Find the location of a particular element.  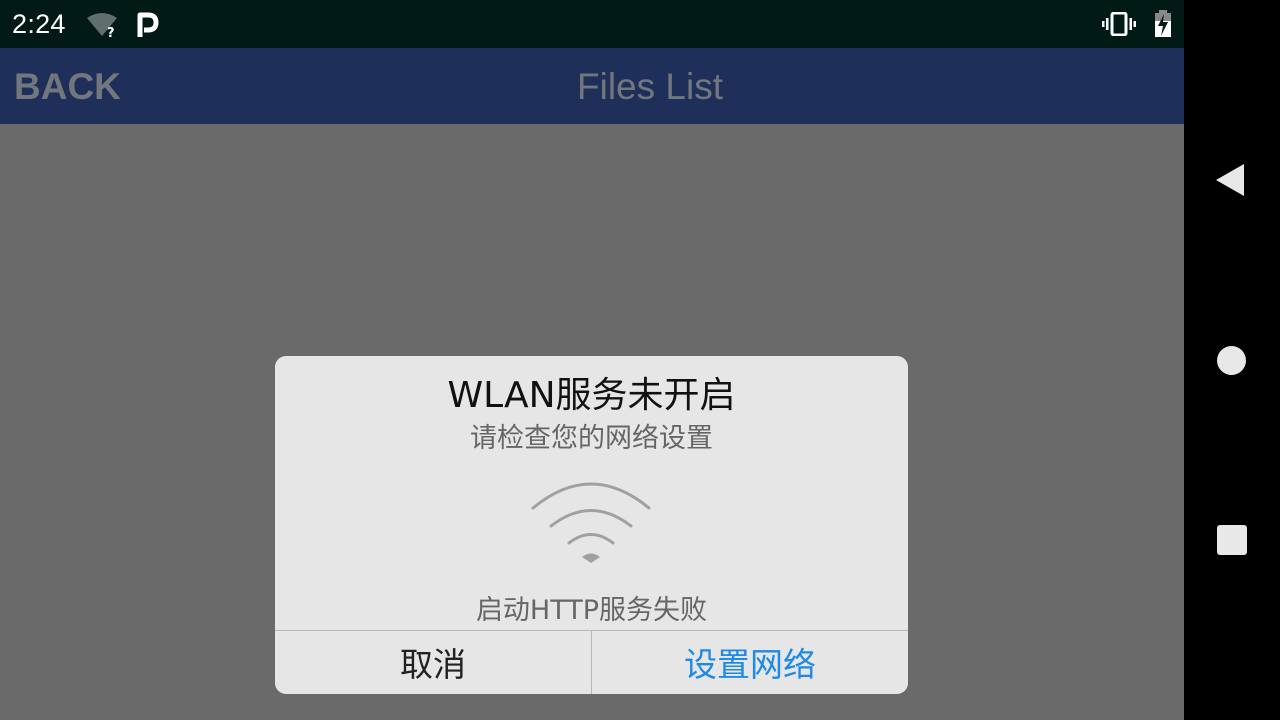

app-bar: BACK Files List is located at coordinates (592, 86).